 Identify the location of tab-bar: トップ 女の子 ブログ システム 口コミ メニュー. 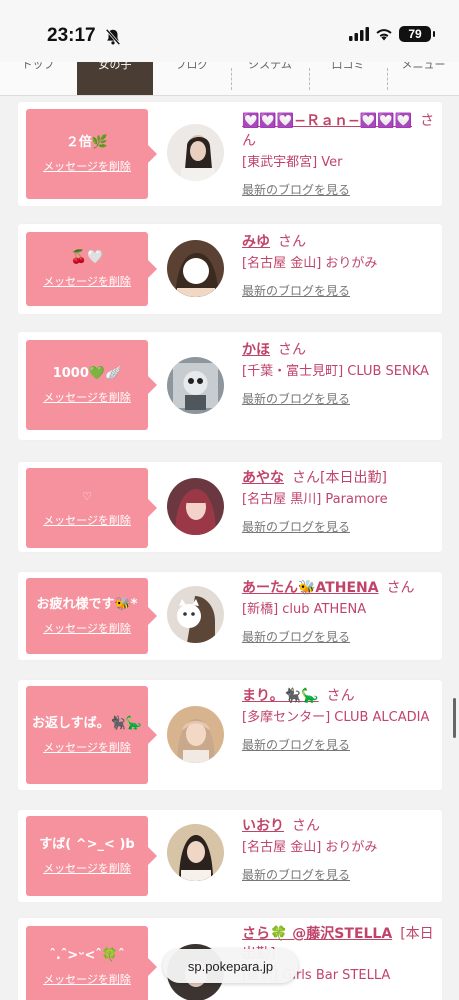
(229, 79).